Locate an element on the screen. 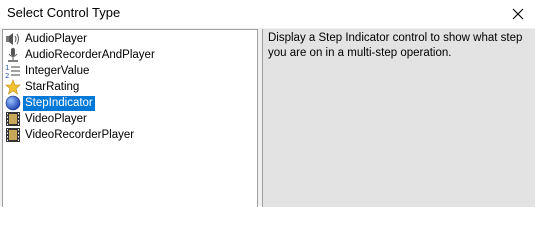 The height and width of the screenshot is (240, 535). svg-text: 1 is located at coordinates (7, 68).